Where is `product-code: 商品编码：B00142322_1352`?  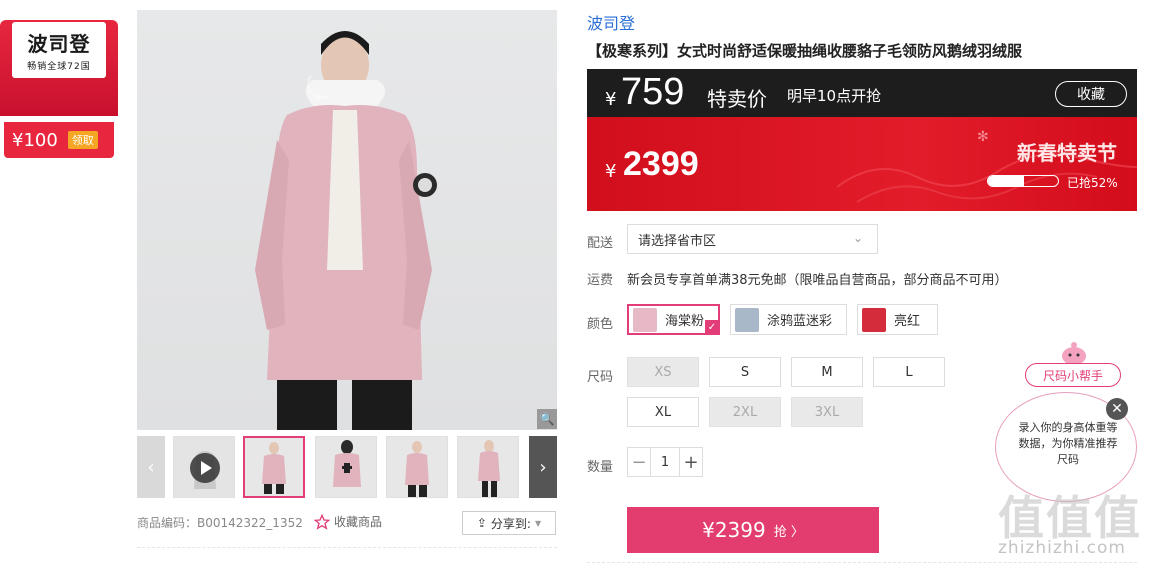 product-code: 商品编码：B00142322_1352 is located at coordinates (220, 523).